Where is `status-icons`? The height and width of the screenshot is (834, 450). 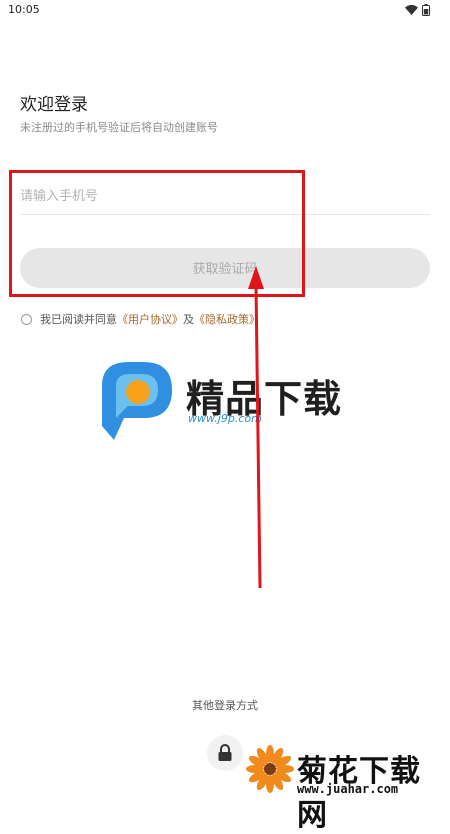 status-icons is located at coordinates (417, 10).